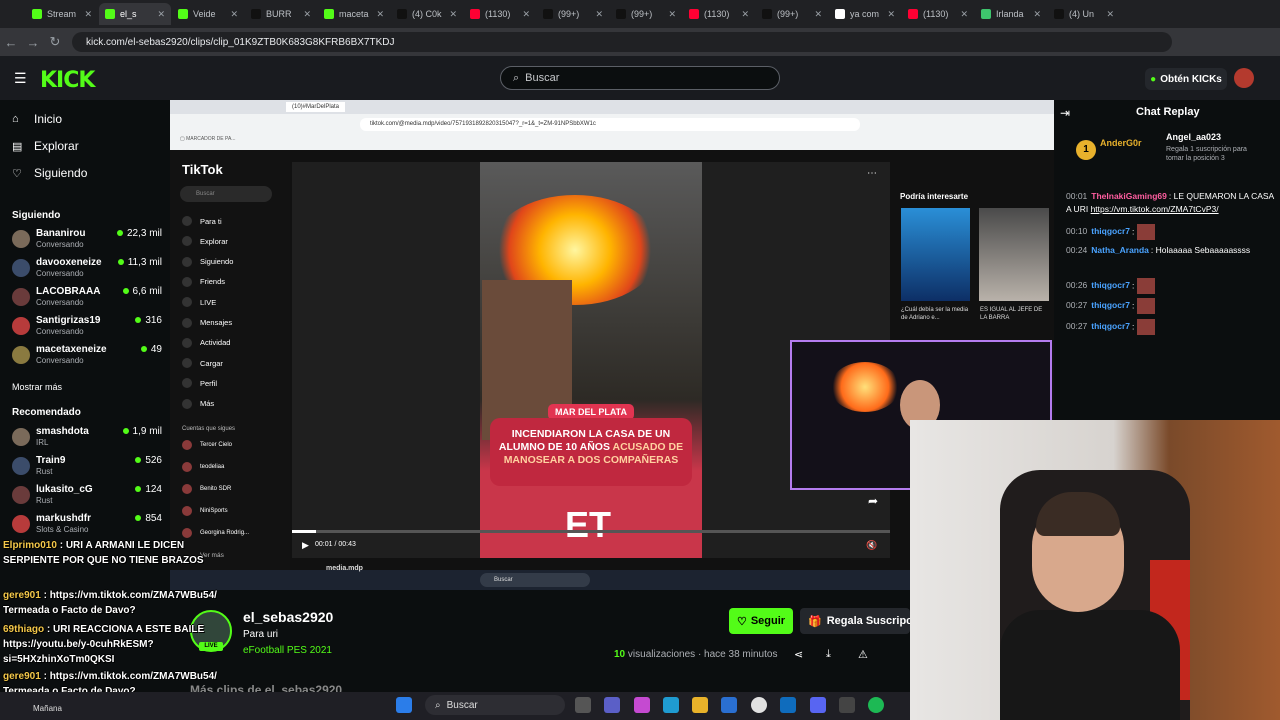 The image size is (1280, 720). What do you see at coordinates (1158, 250) in the screenshot?
I see `chat-message: 00:24 Natha_Aranda: Holaaaaa Sebaaaaassss` at bounding box center [1158, 250].